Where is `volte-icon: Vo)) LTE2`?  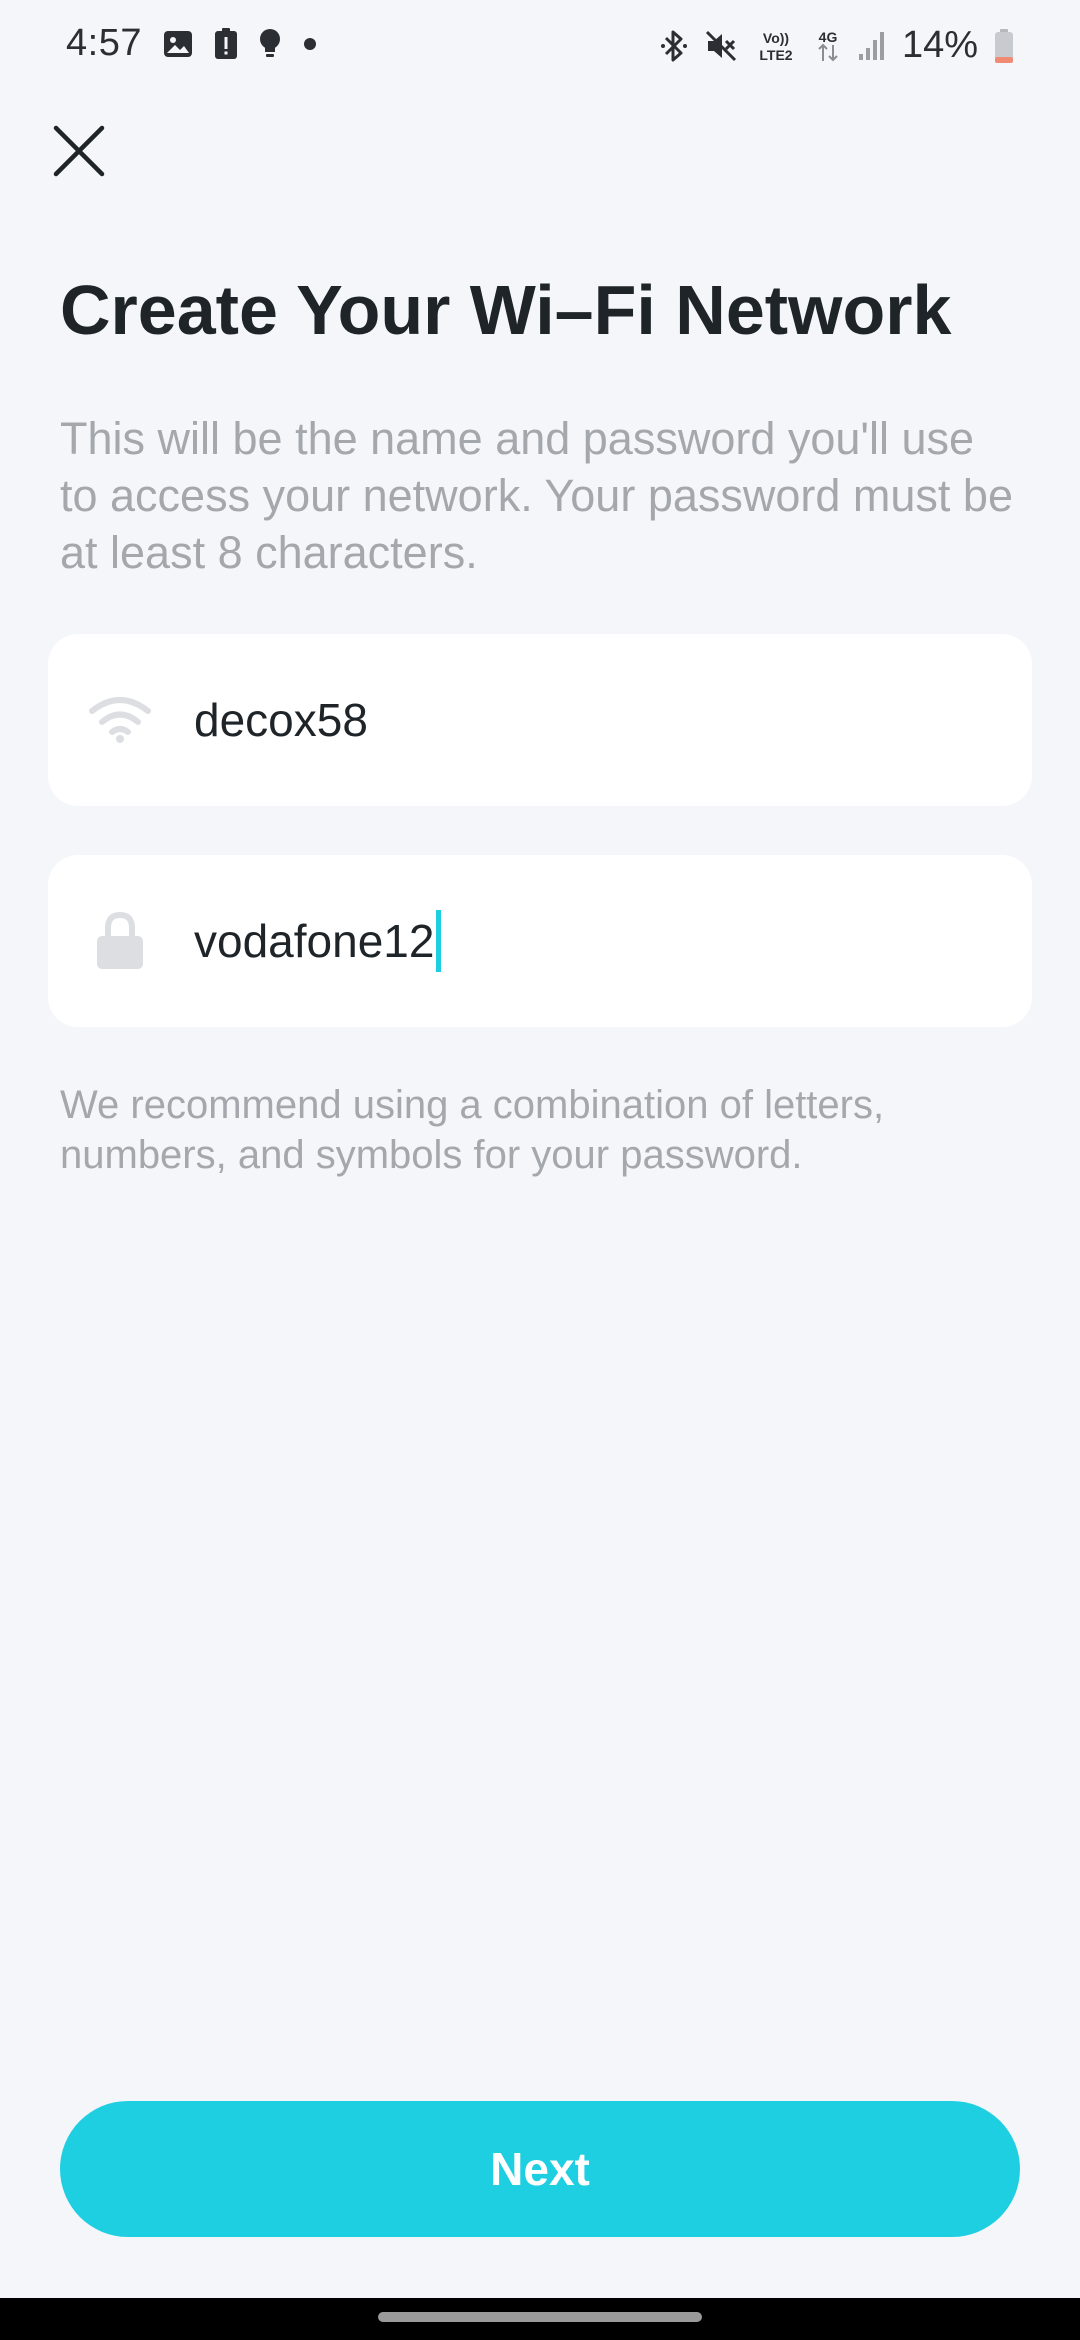
volte-icon: Vo)) LTE2 is located at coordinates (776, 46).